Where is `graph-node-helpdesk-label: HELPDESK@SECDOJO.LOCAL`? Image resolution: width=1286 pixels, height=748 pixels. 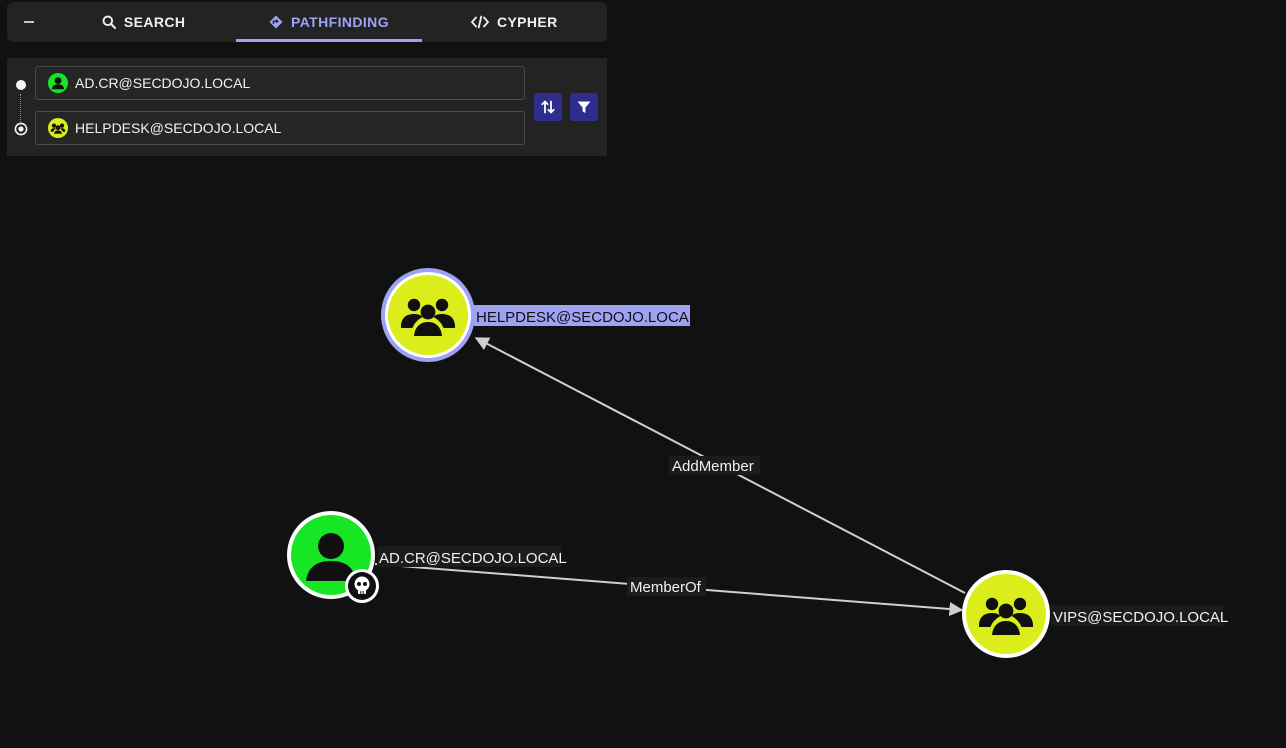 graph-node-helpdesk-label: HELPDESK@SECDOJO.LOCAL is located at coordinates (586, 317).